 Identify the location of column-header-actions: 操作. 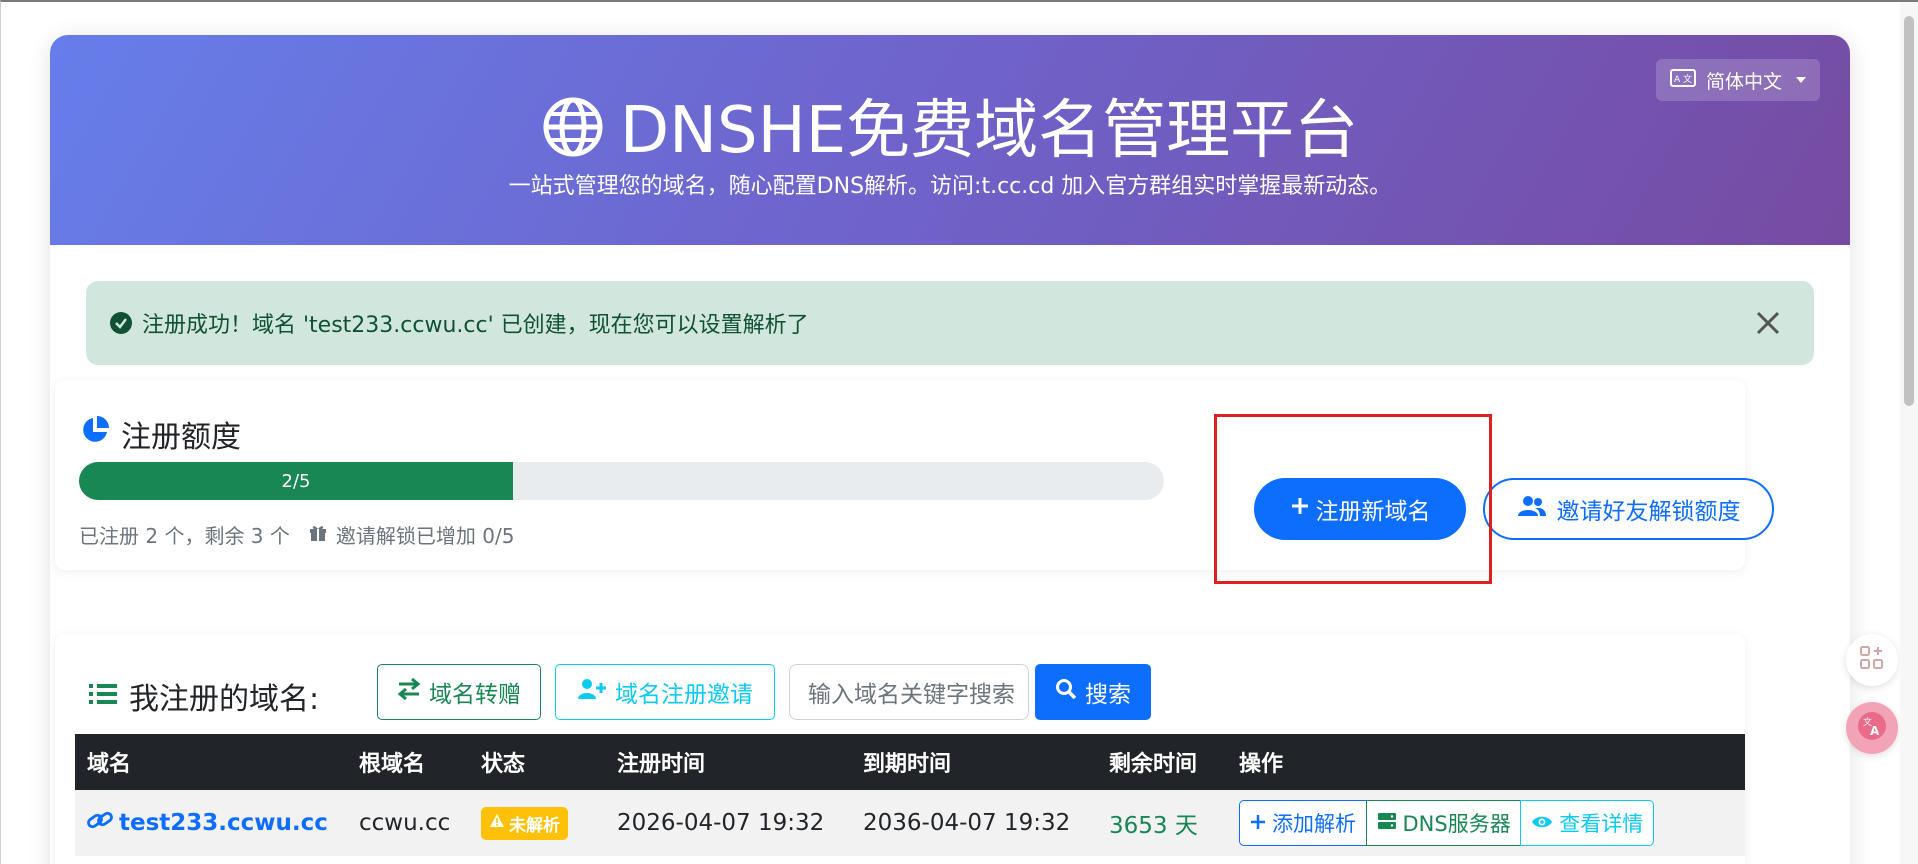
(1261, 764).